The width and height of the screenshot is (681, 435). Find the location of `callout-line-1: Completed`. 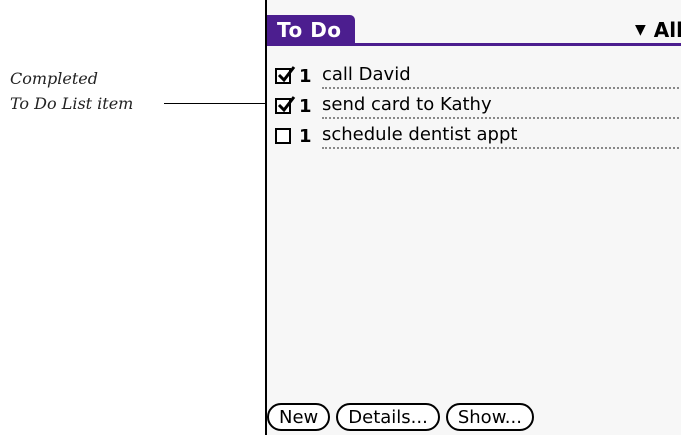

callout-line-1: Completed is located at coordinates (54, 78).